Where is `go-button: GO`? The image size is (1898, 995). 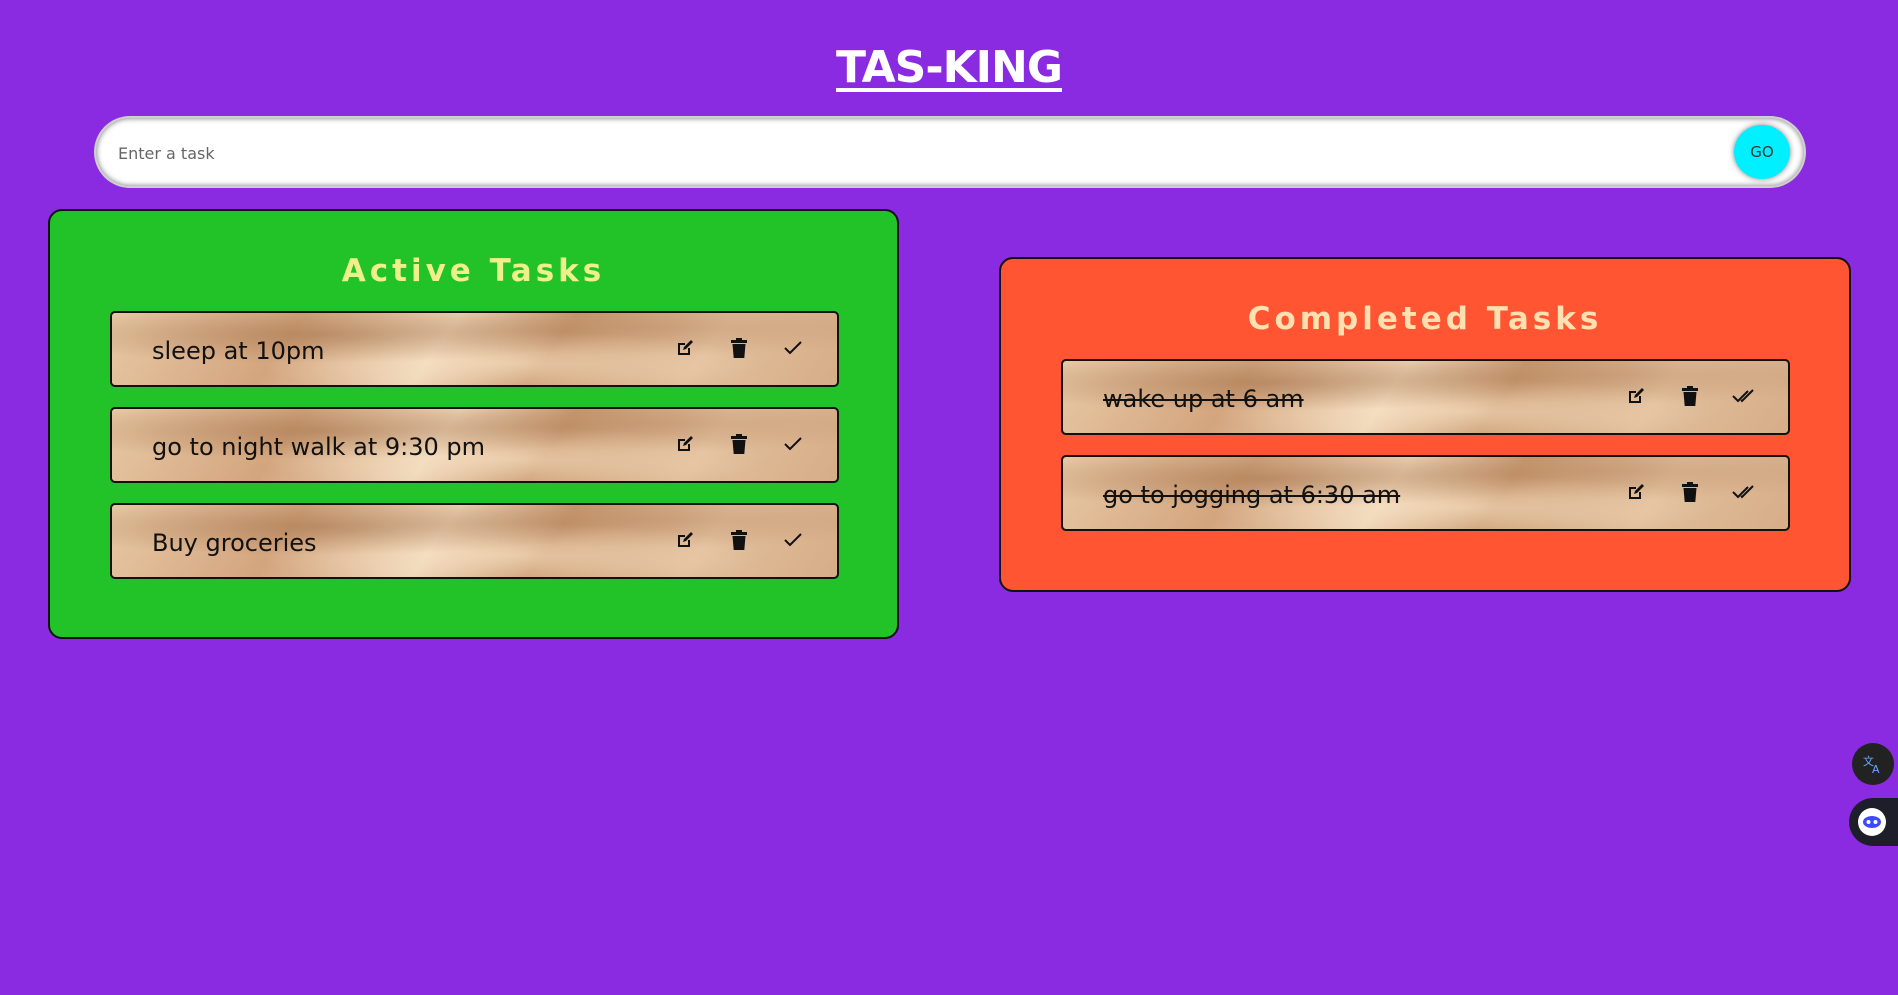 go-button: GO is located at coordinates (1762, 152).